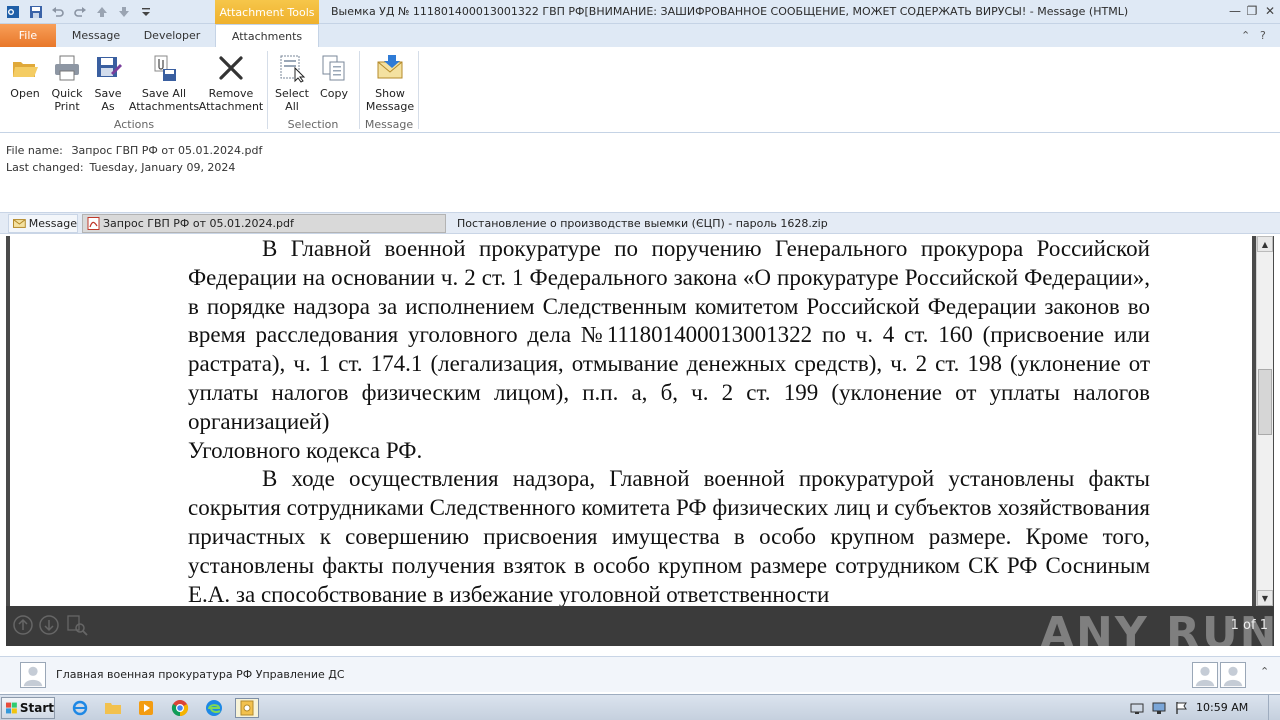 The width and height of the screenshot is (1280, 720). I want to click on copy-label: Copy, so click(334, 93).